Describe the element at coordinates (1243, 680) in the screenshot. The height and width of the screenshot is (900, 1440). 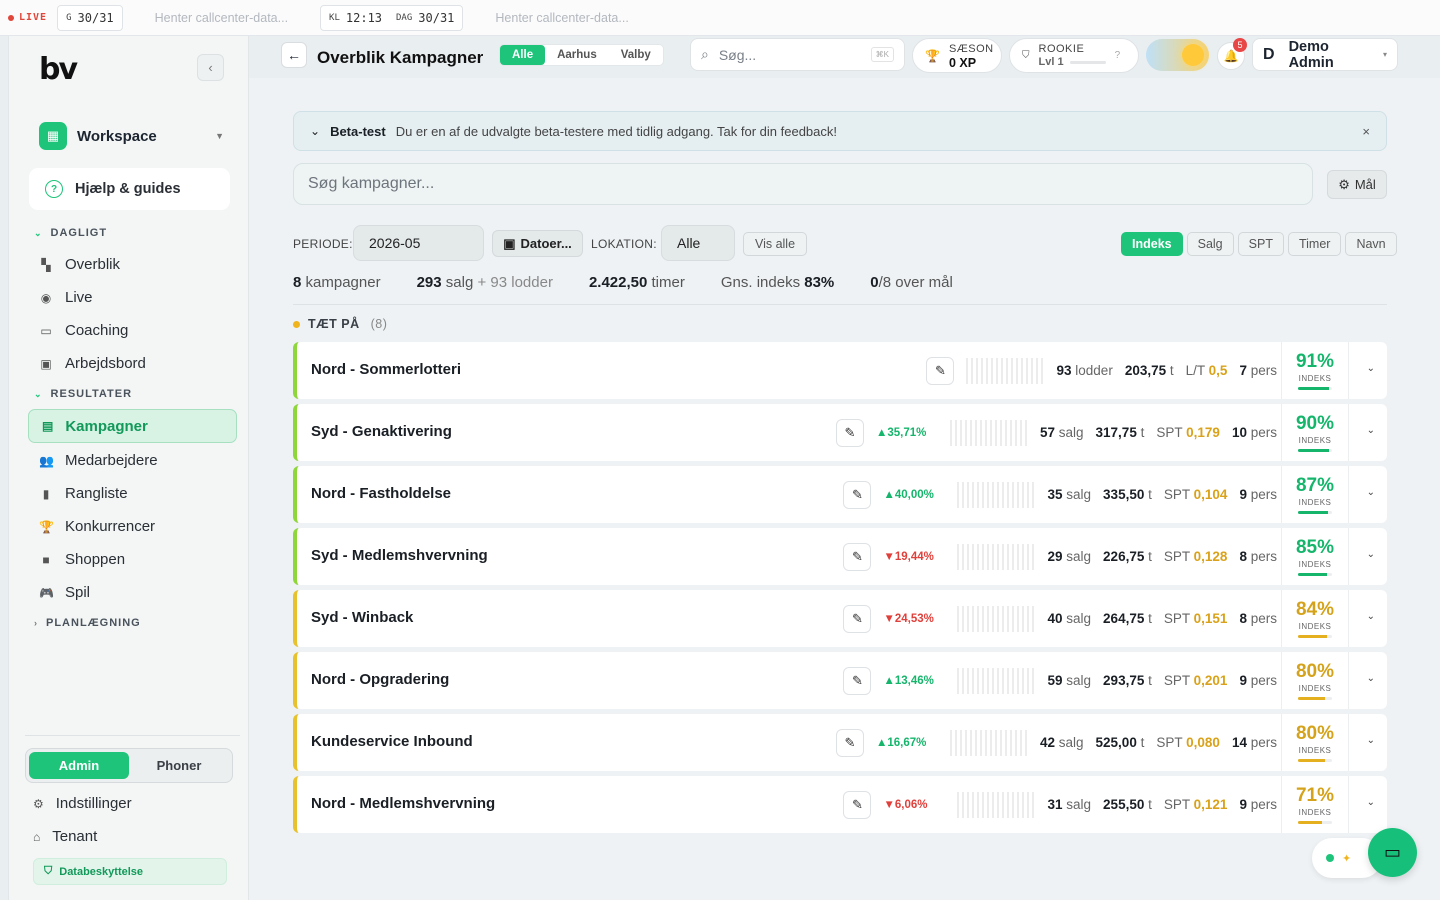
I see `stat-value: 9` at that location.